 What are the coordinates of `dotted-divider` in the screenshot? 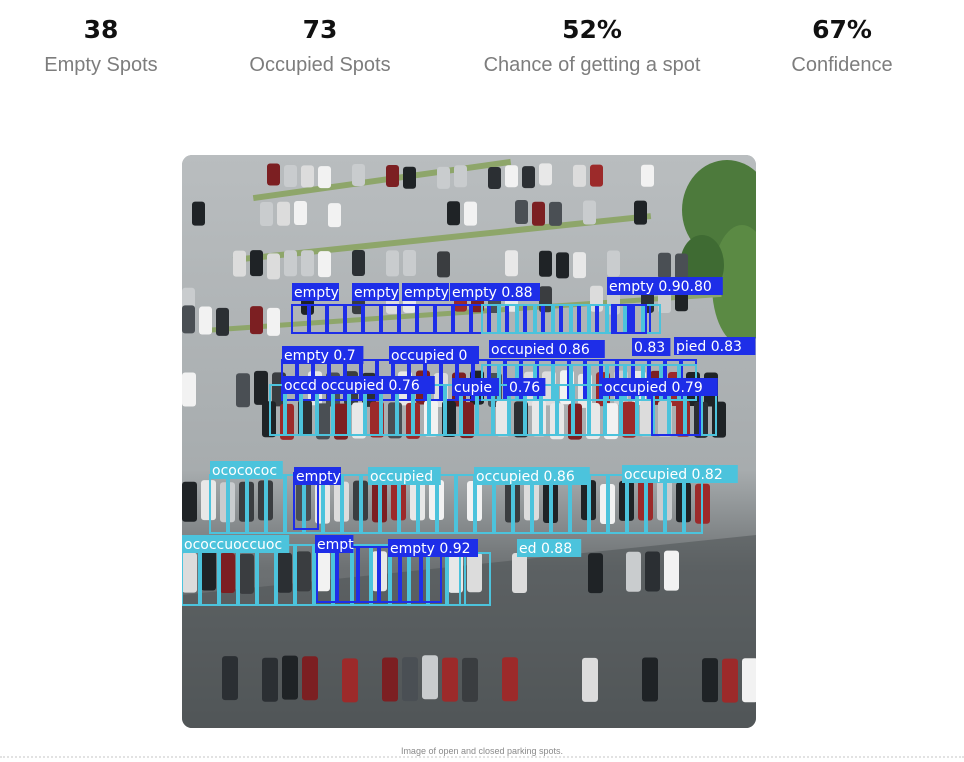 It's located at (482, 757).